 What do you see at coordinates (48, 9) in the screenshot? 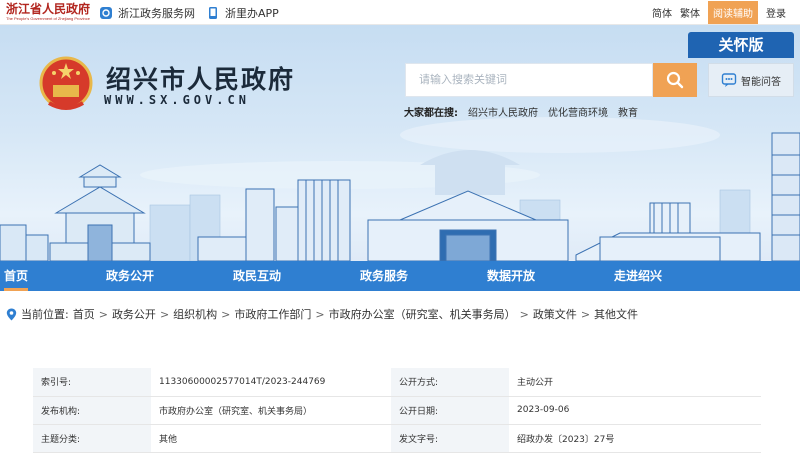
I see `zhejiang-logo-title: 浙江省人民政府` at bounding box center [48, 9].